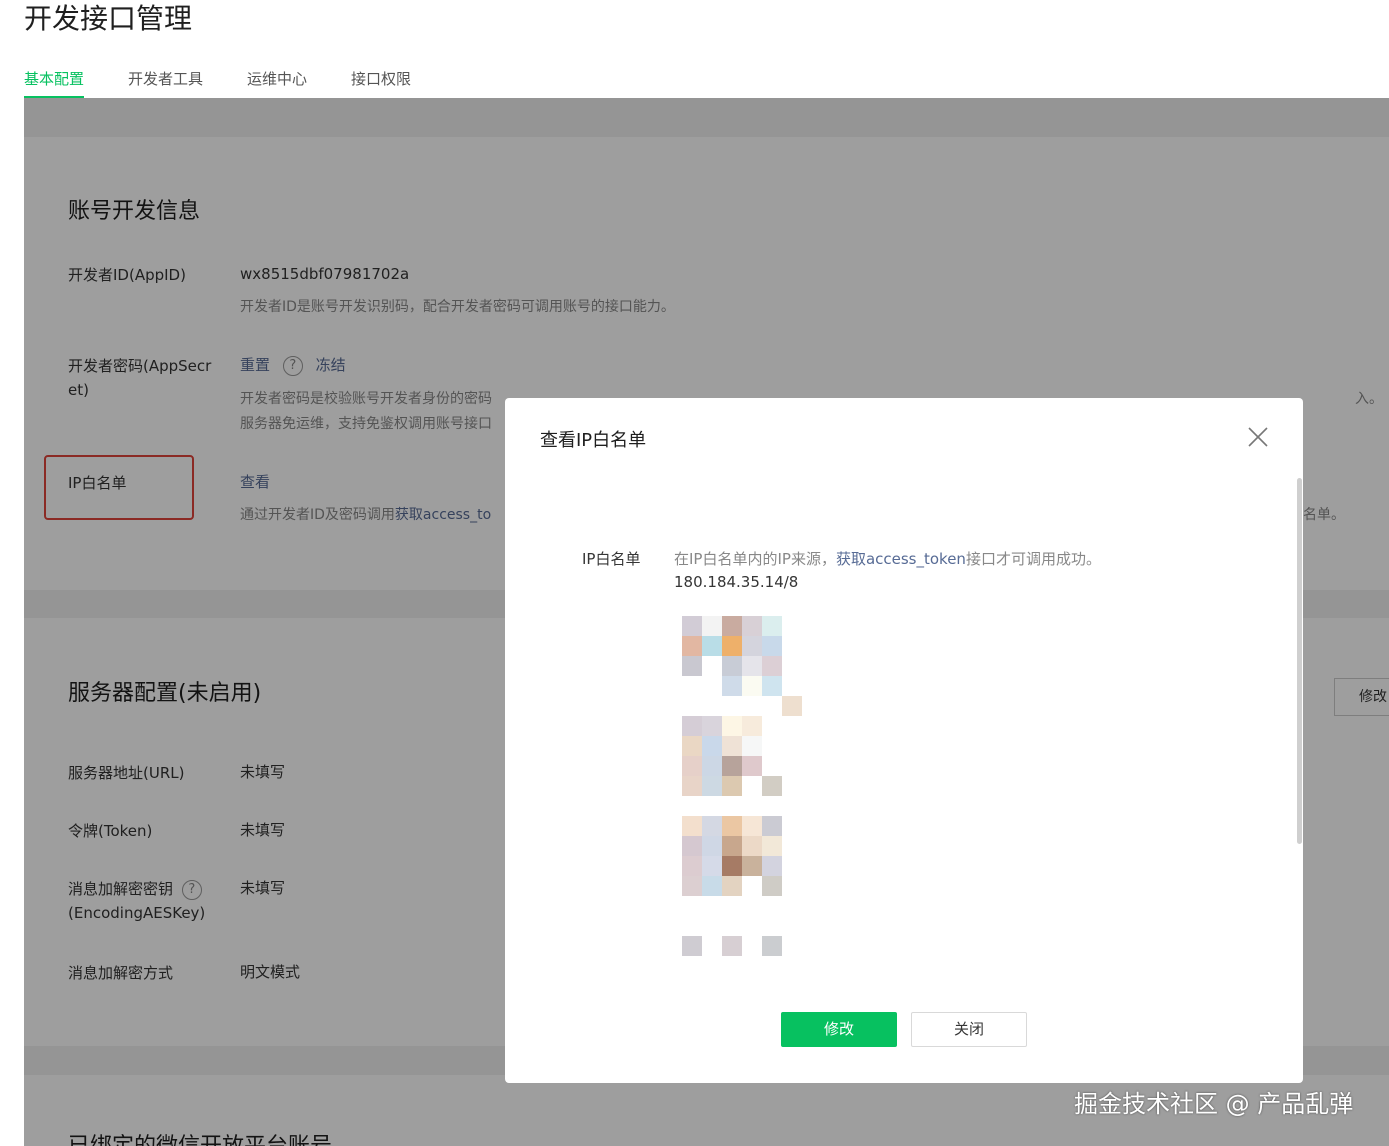  What do you see at coordinates (593, 440) in the screenshot?
I see `modal-title: 查看IP白名单` at bounding box center [593, 440].